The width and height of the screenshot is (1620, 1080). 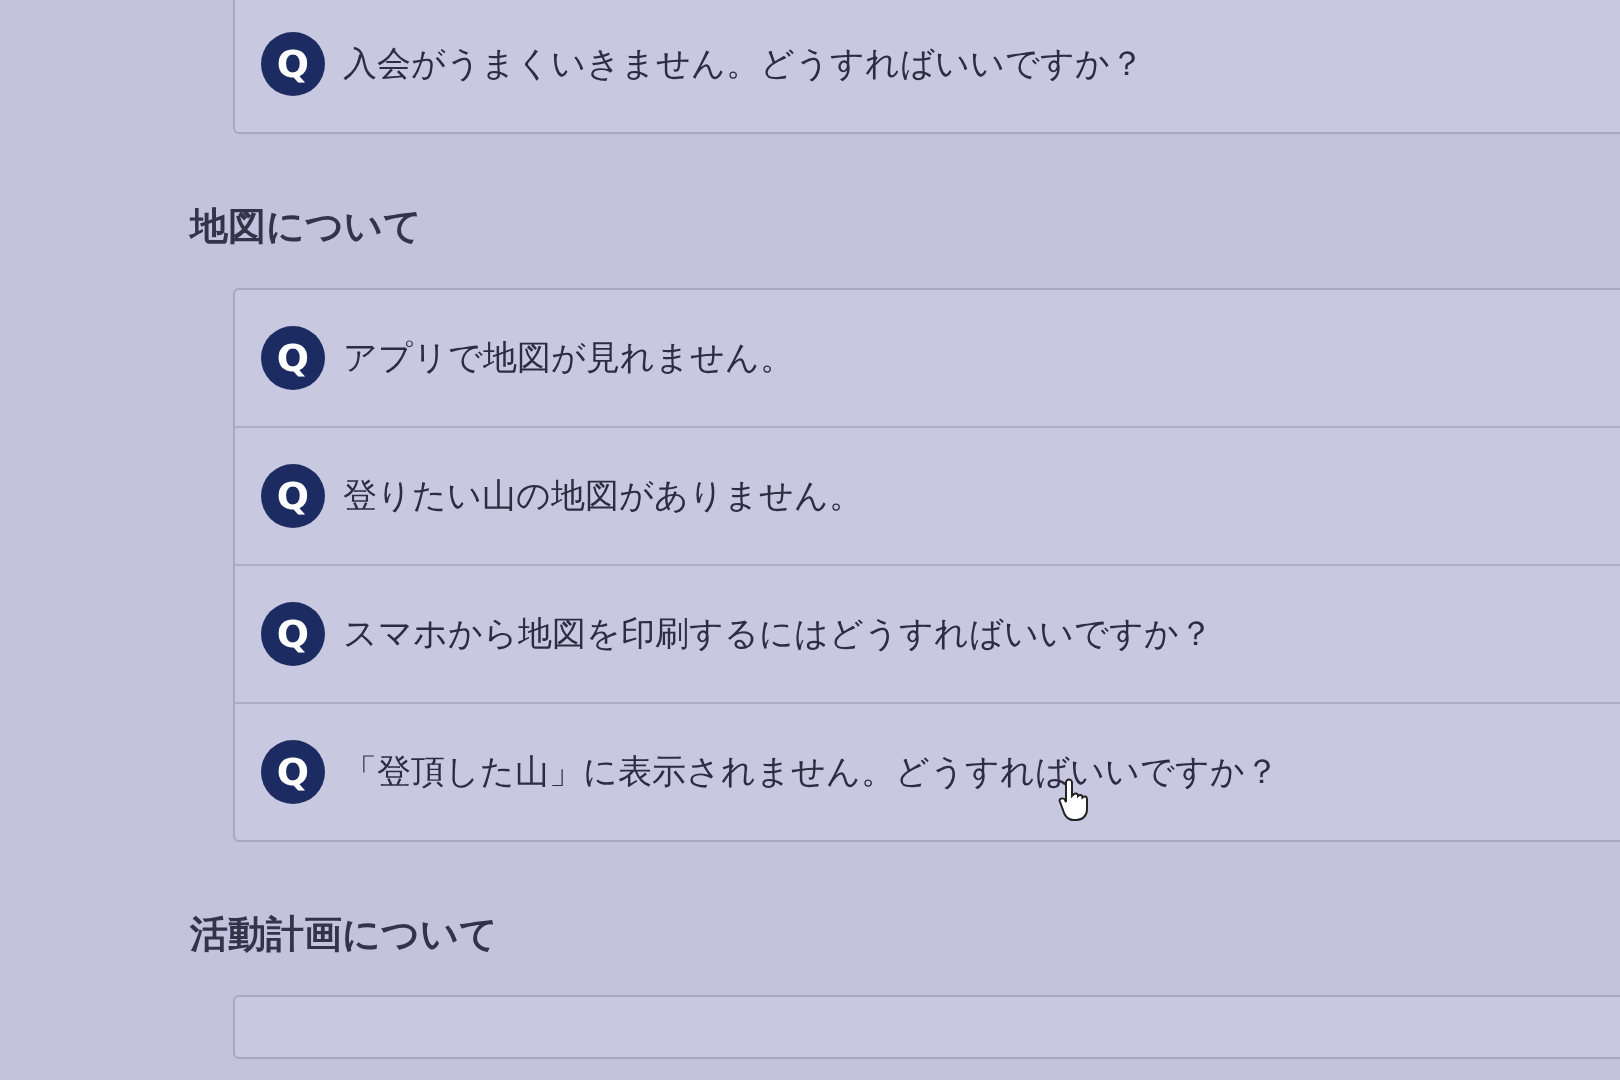 What do you see at coordinates (568, 357) in the screenshot?
I see `question-link: アプリで地図が見れません。` at bounding box center [568, 357].